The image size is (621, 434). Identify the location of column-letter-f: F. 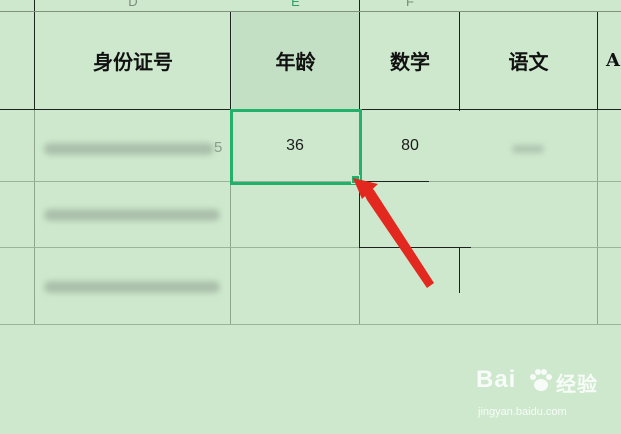
(410, 5).